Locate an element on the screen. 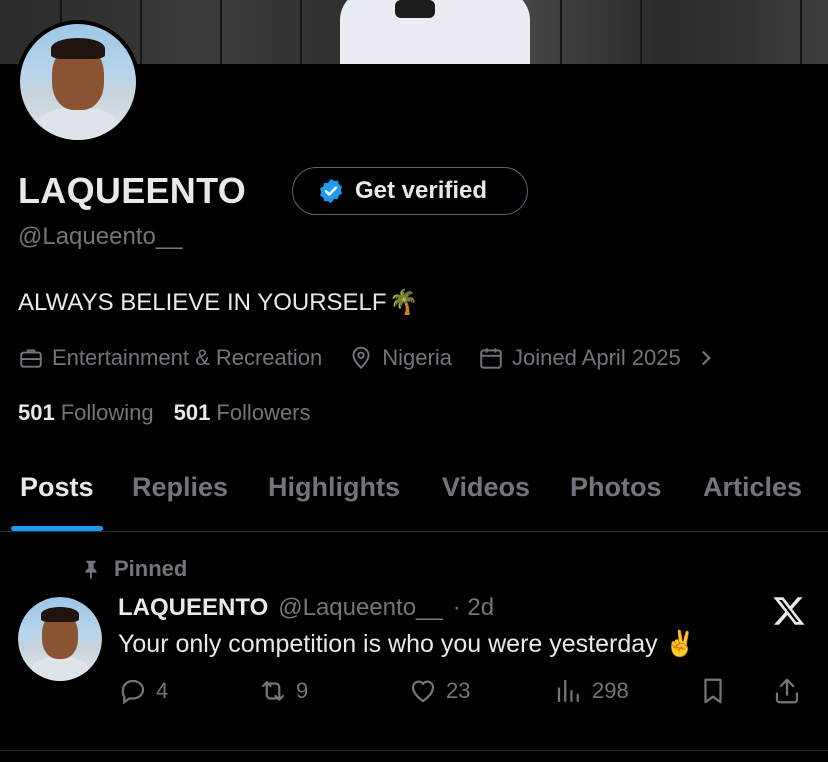  verified-badge-icon is located at coordinates (331, 191).